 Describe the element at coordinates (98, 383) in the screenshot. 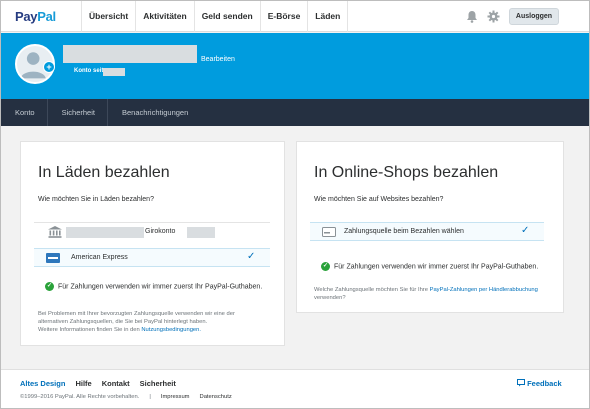

I see `footer-links: Altes Design Hilfe Kontakt Sicherheit` at that location.